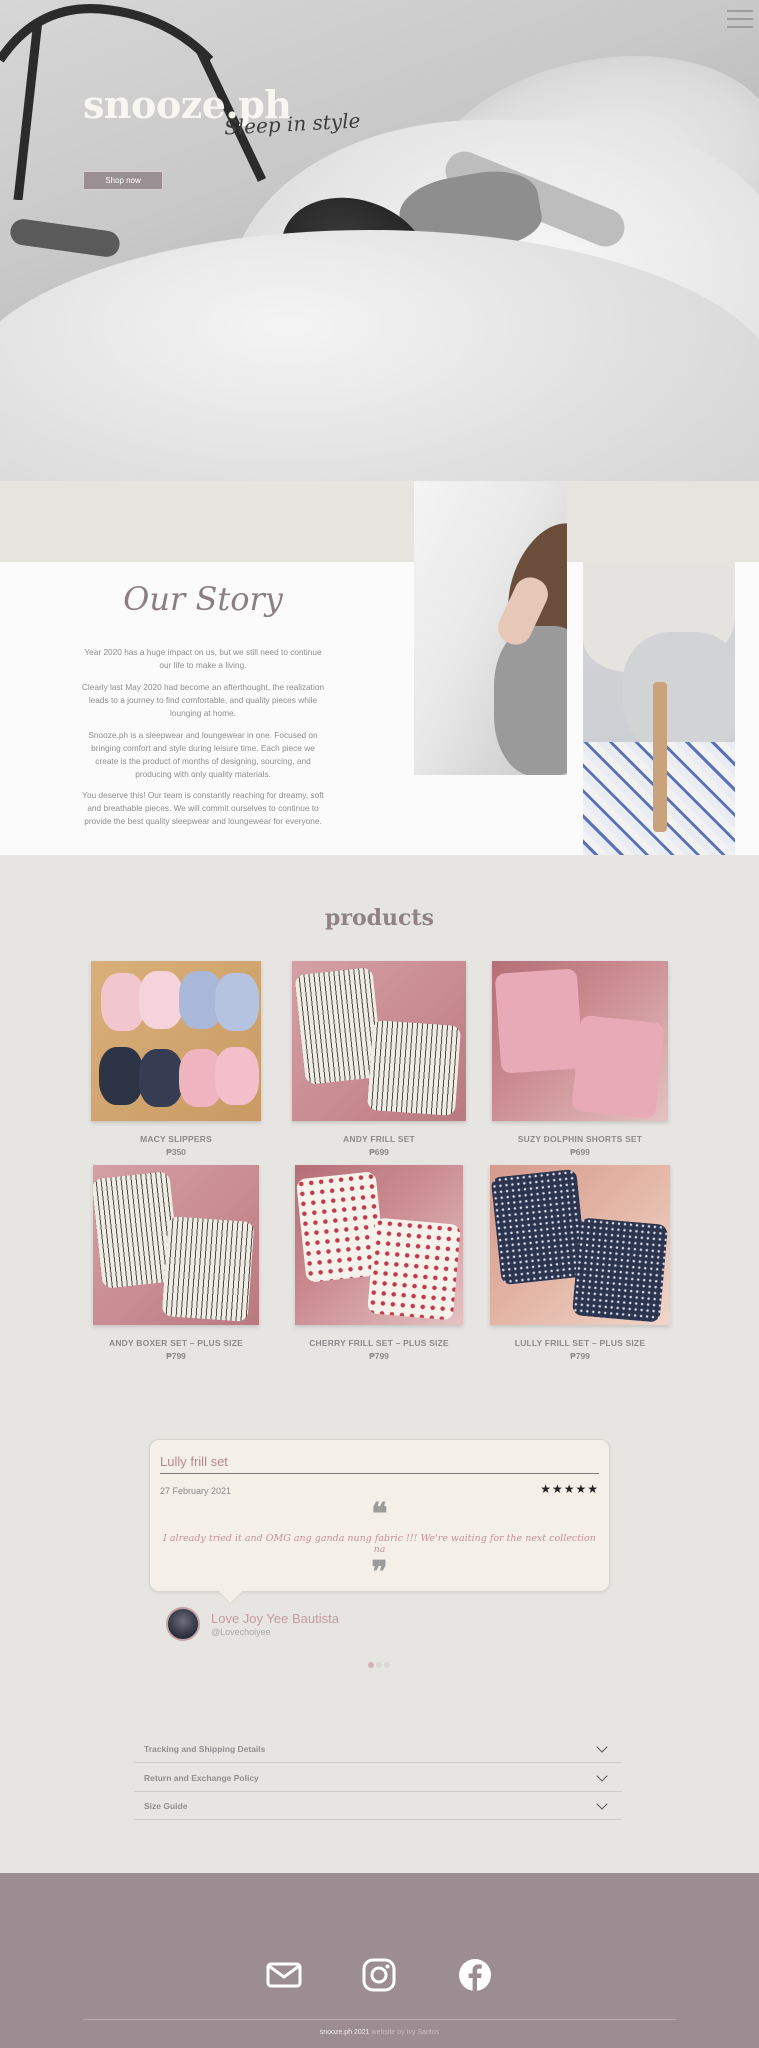  I want to click on product-card: LULLY FRILL SET – PLUS SIZE ₱799, so click(580, 1263).